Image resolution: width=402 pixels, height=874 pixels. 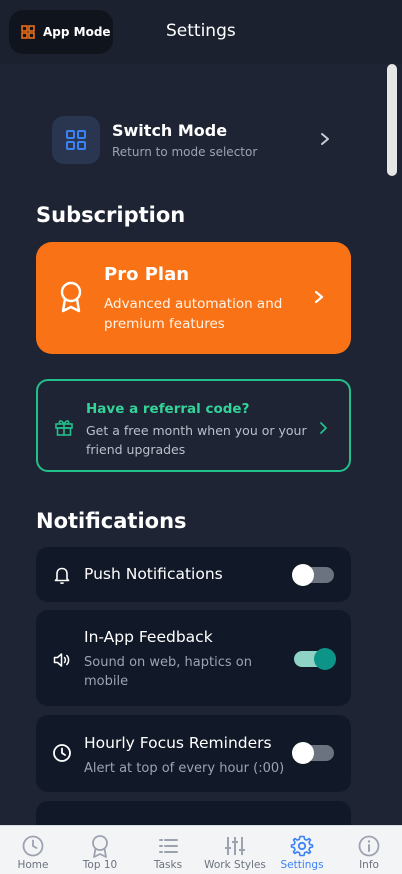 What do you see at coordinates (168, 409) in the screenshot?
I see `referral-title: Have a referral code?` at bounding box center [168, 409].